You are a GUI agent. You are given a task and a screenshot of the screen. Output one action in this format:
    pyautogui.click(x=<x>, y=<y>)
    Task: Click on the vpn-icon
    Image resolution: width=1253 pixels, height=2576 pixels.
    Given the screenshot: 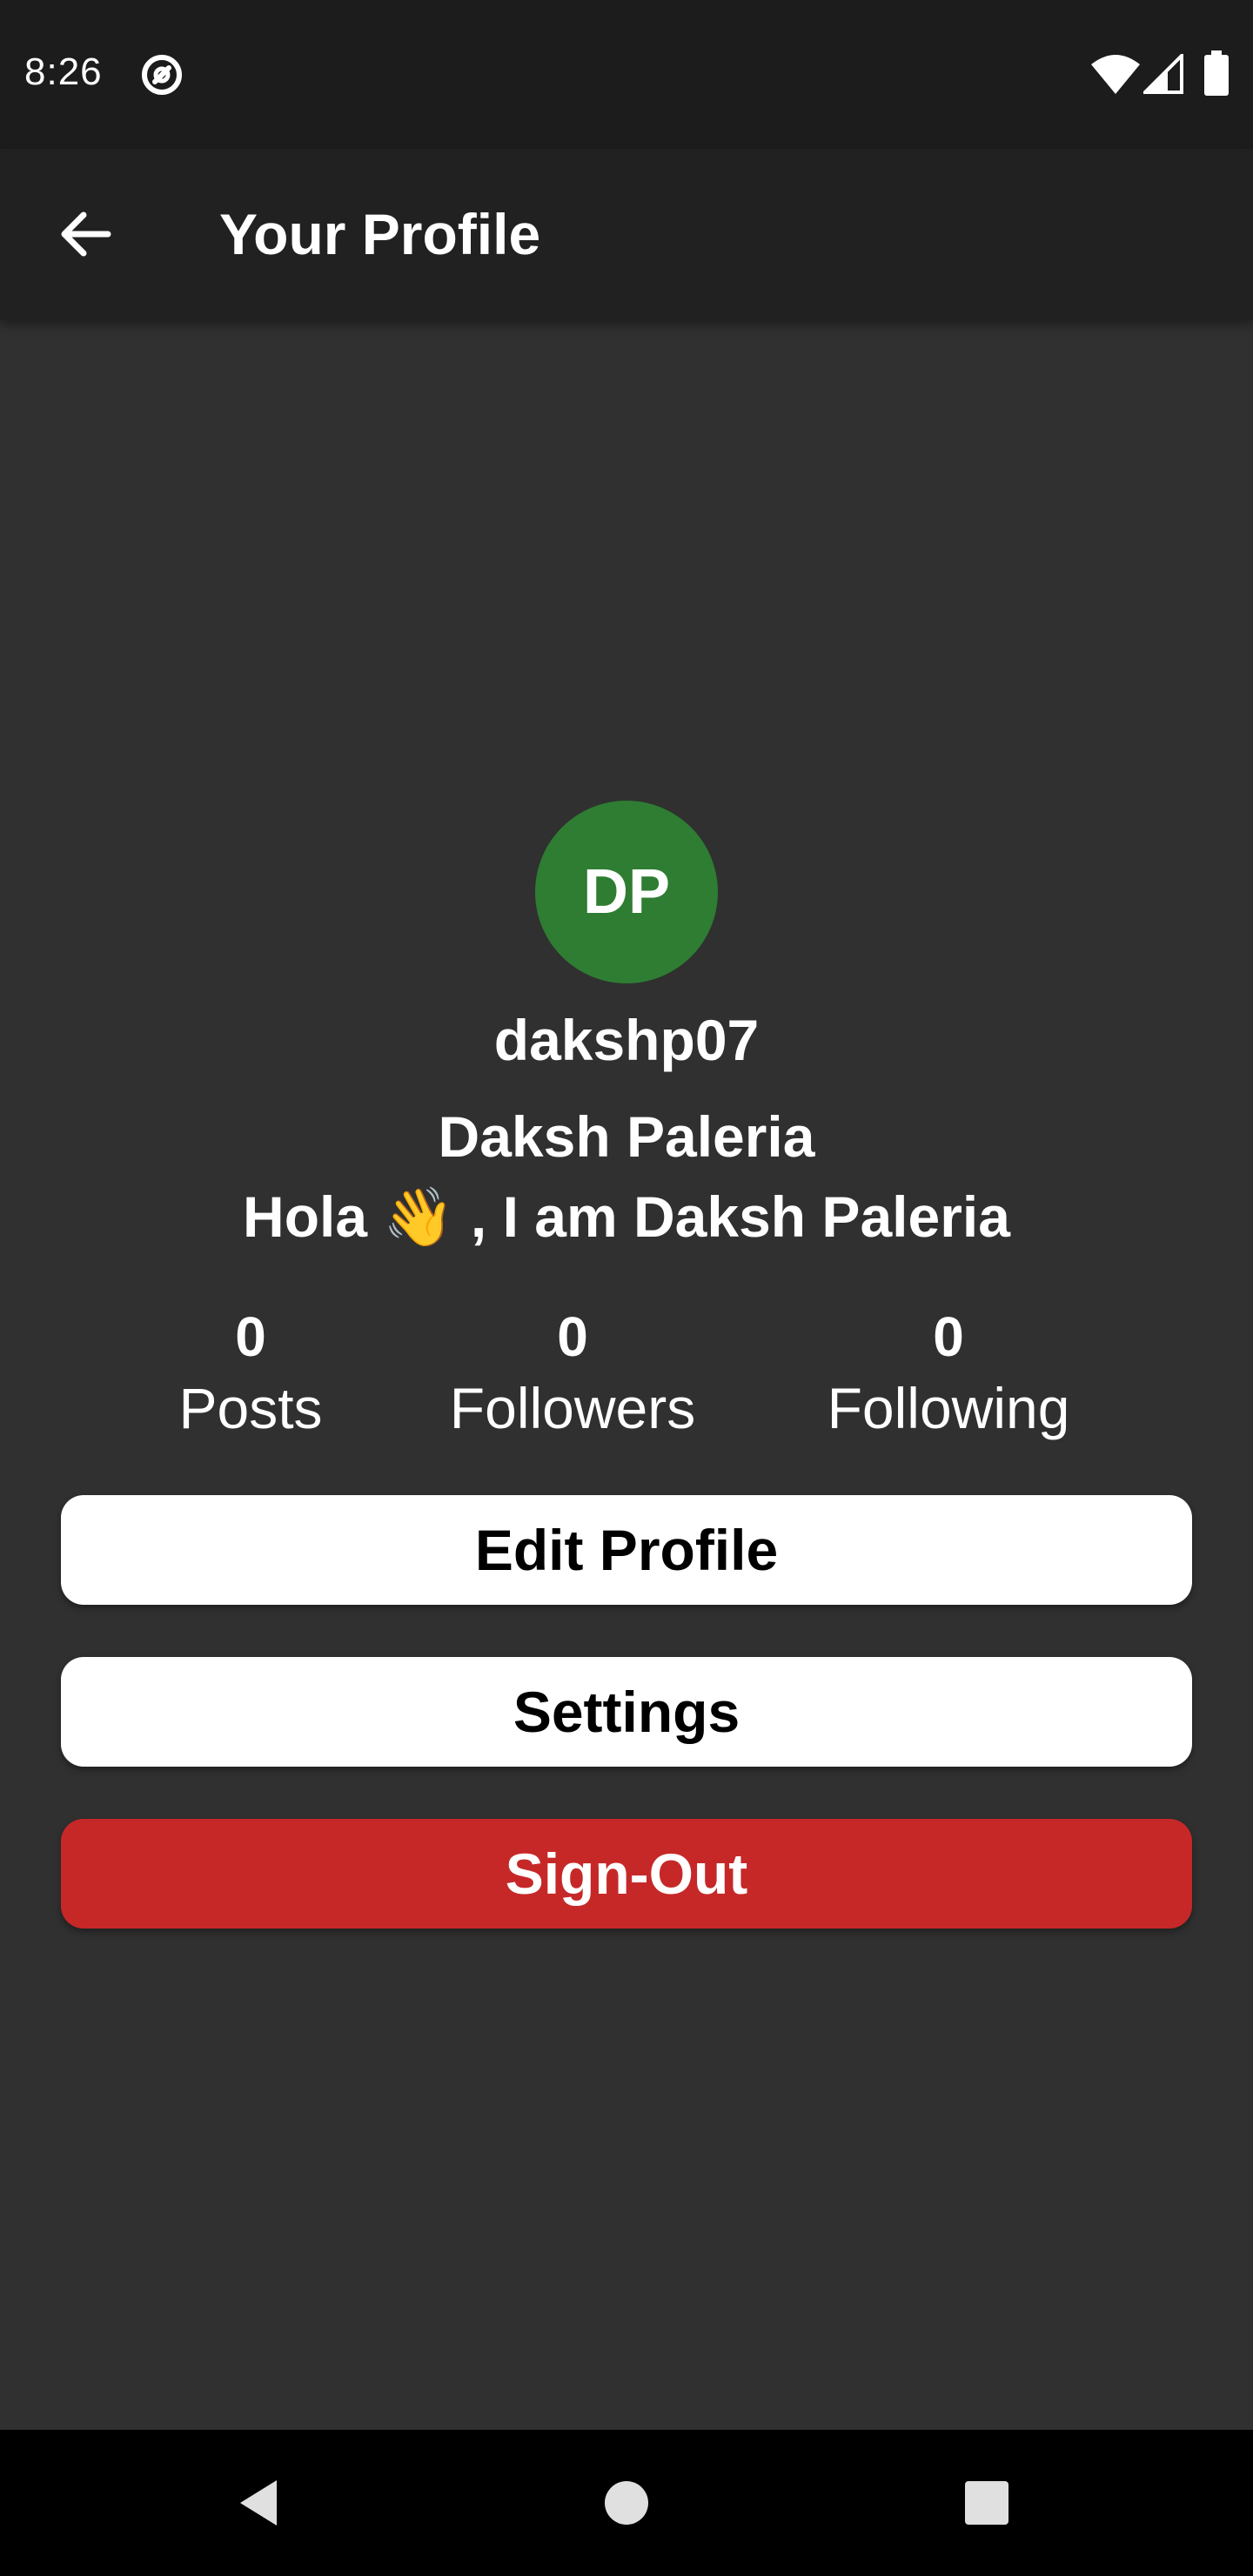 What is the action you would take?
    pyautogui.click(x=162, y=75)
    